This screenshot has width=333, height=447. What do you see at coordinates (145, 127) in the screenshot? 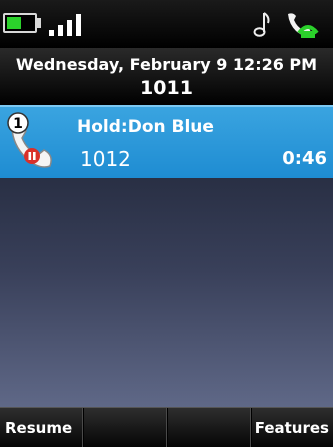
I see `call-title: Hold:Don Blue` at bounding box center [145, 127].